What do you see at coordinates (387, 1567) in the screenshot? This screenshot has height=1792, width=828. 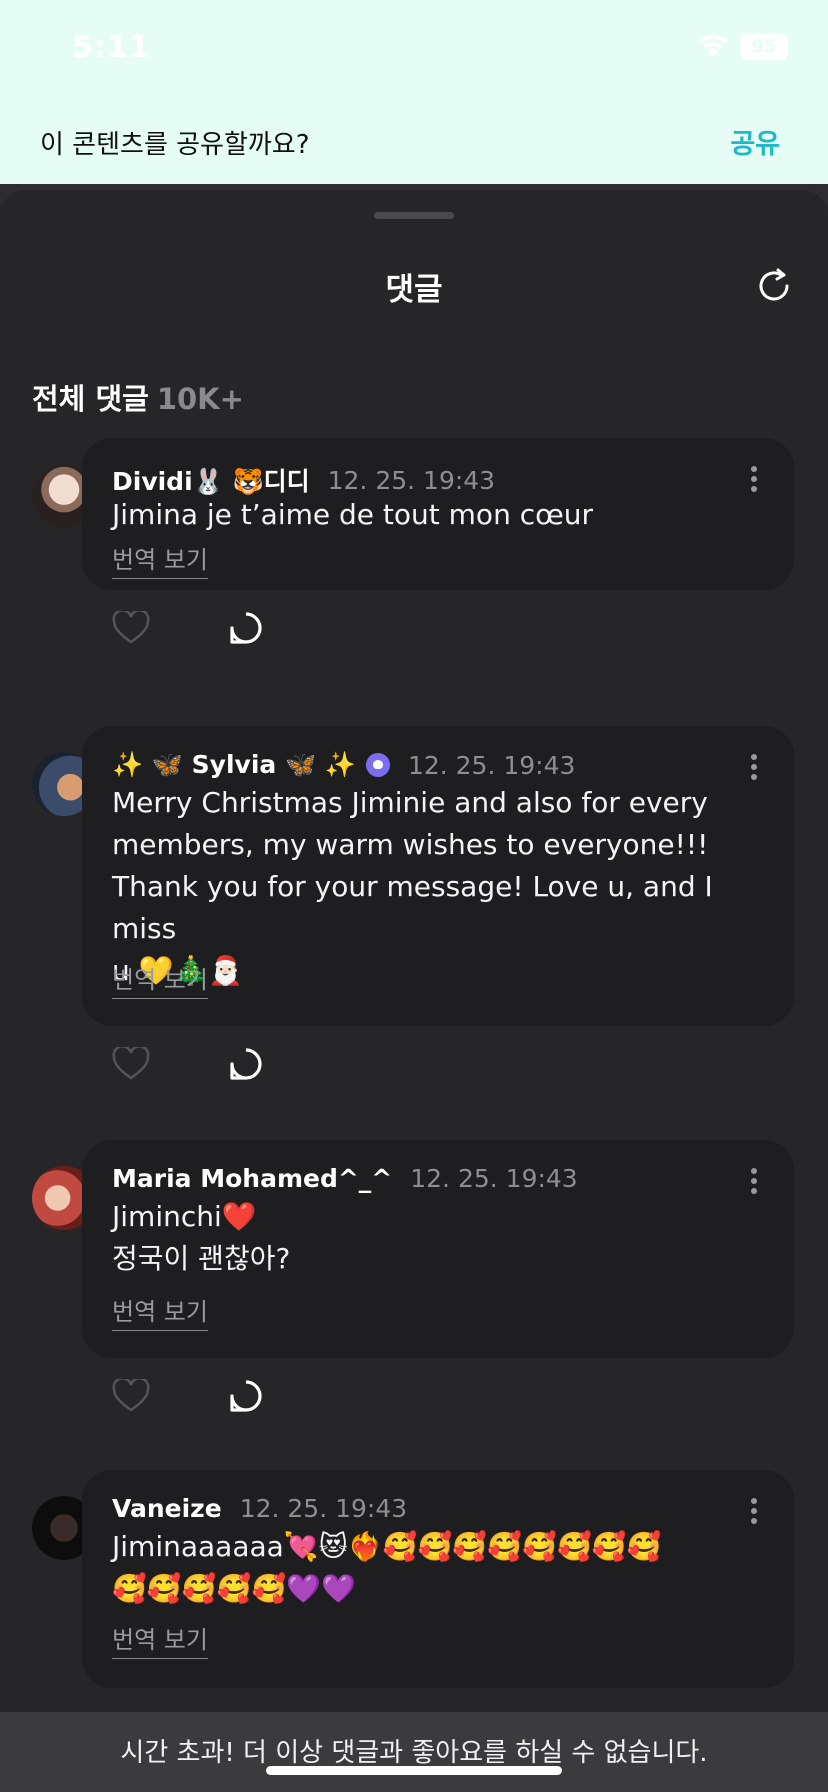 I see `comment-text: Jiminaaaaaa💘😻❤️‍🔥🥰🥰🥰🥰🥰🥰🥰🥰 🥰🥰🥰🥰🥰💜💜` at bounding box center [387, 1567].